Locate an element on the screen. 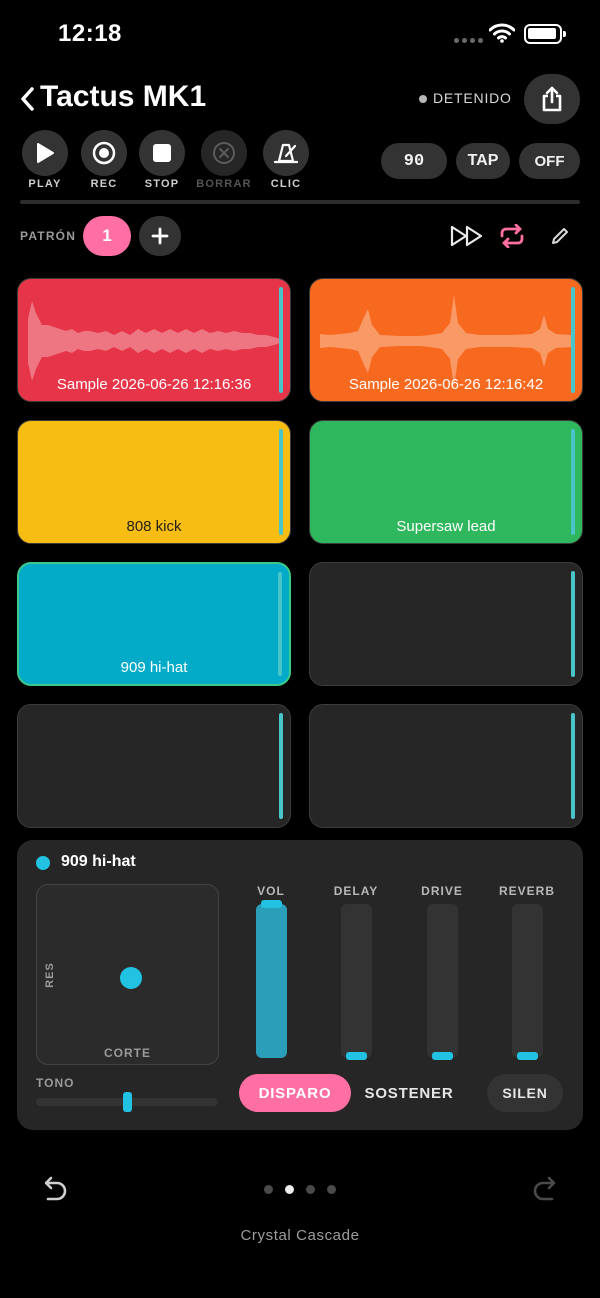 This screenshot has width=600, height=1298. pattern-chip: 1 is located at coordinates (107, 236).